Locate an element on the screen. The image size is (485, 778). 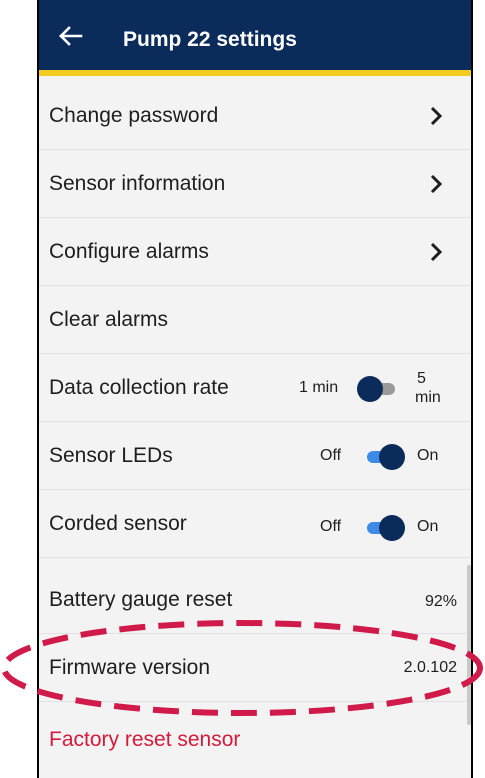
sensor-information-label: Sensor information is located at coordinates (137, 183).